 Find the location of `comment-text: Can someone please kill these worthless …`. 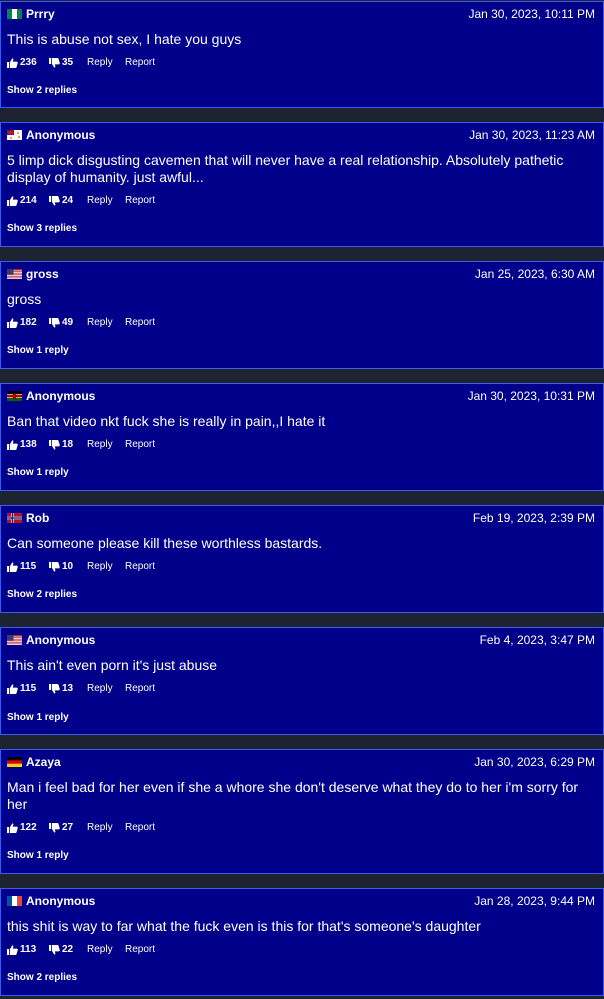

comment-text: Can someone please kill these worthless … is located at coordinates (165, 543).